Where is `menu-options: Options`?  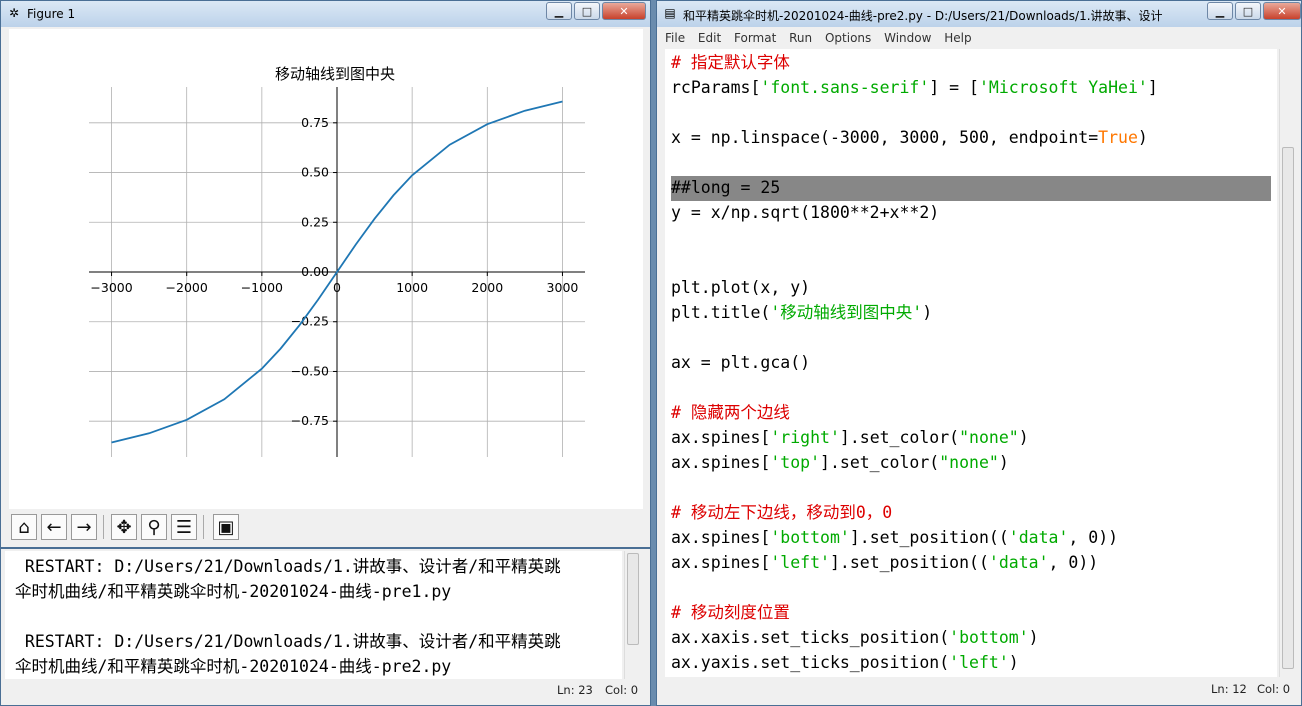 menu-options: Options is located at coordinates (848, 38).